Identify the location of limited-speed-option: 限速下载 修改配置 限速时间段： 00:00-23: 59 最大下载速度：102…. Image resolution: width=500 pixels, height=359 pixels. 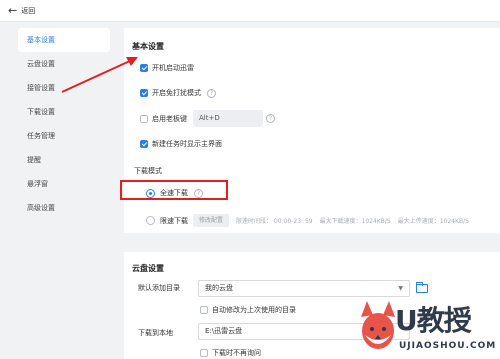
(307, 220).